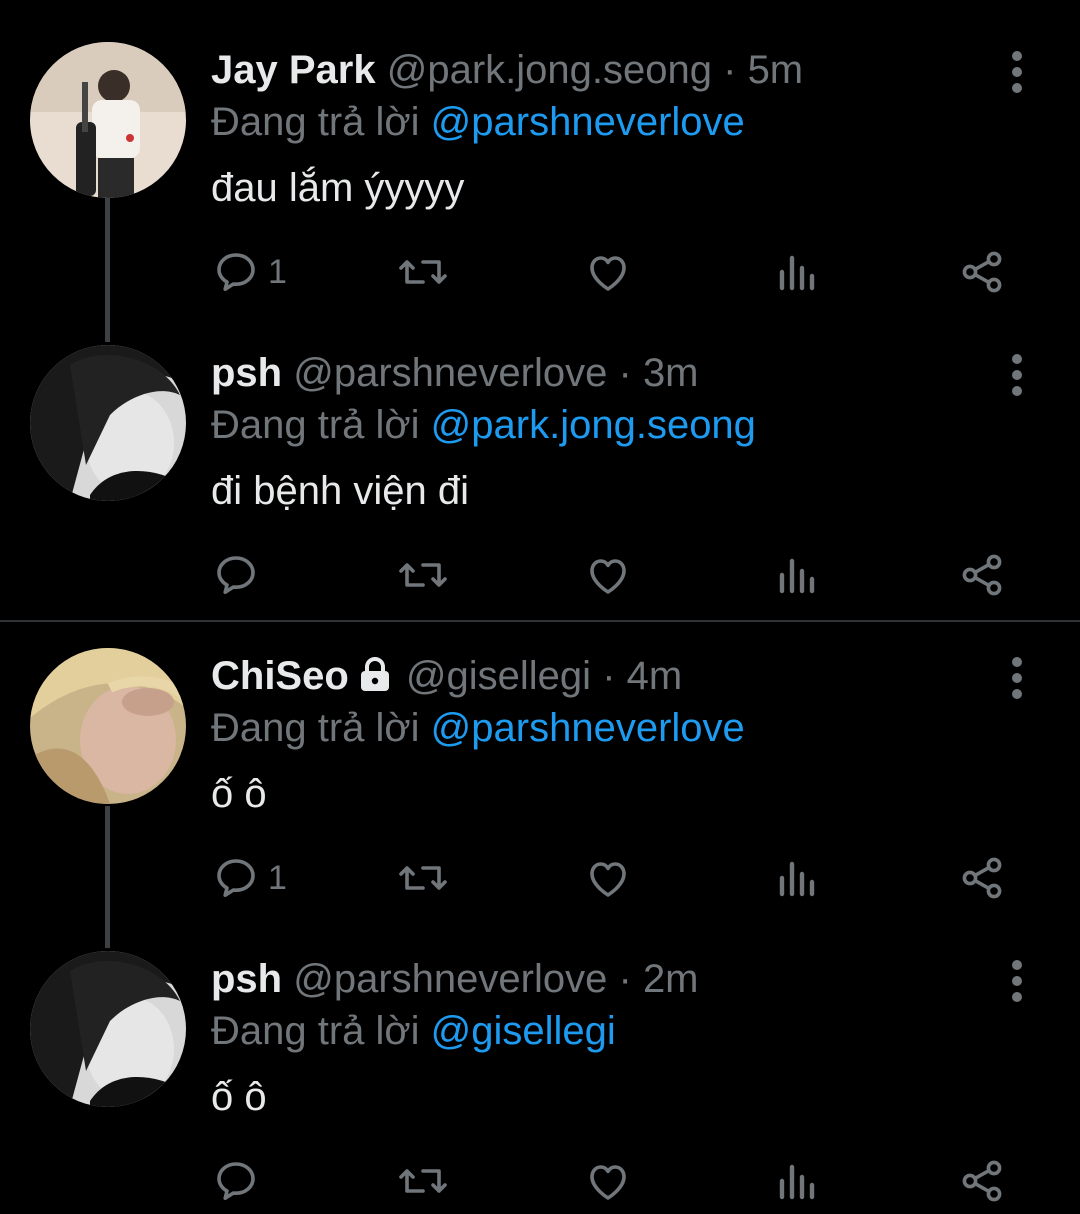 Image resolution: width=1080 pixels, height=1214 pixels. Describe the element at coordinates (340, 491) in the screenshot. I see `tweet-text: đi bệnh viện đi` at that location.